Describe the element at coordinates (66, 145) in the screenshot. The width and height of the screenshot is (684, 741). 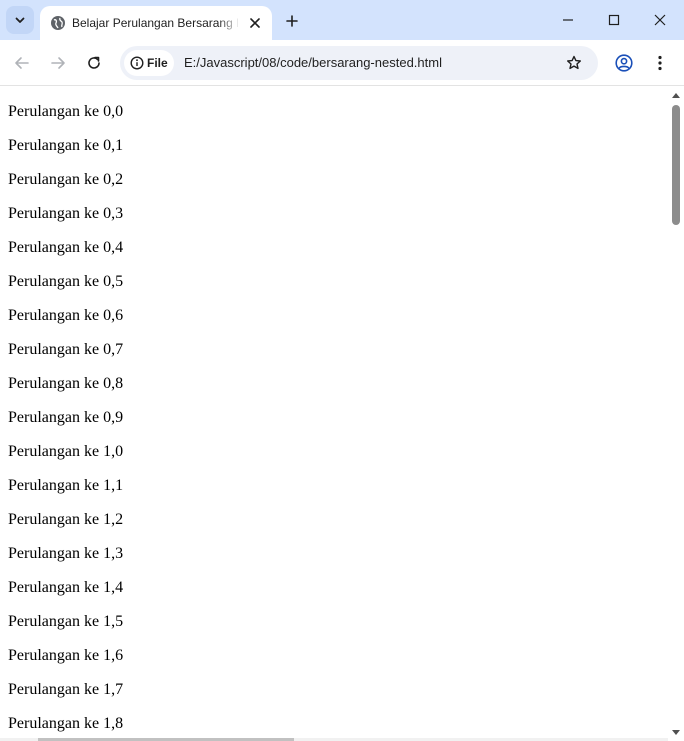
I see `output-line: Perulangan ke 0,1` at that location.